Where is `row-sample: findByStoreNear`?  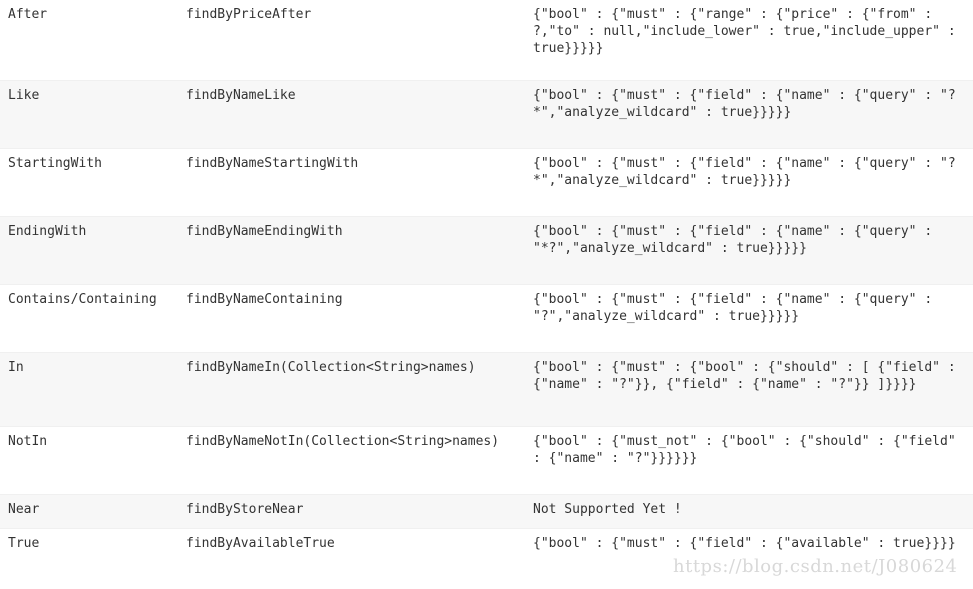
row-sample: findByStoreNear is located at coordinates (245, 509).